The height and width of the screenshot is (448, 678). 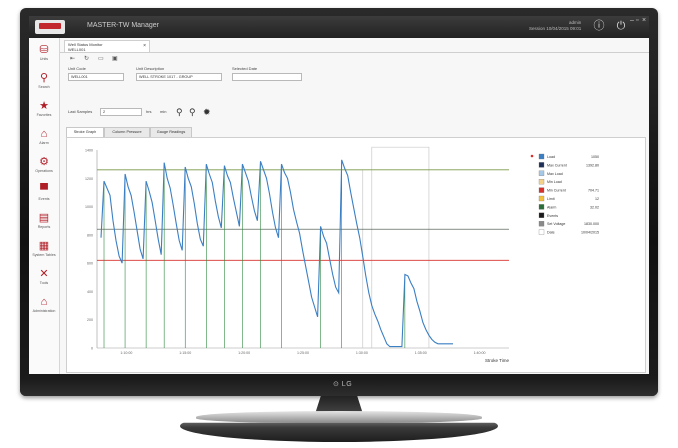 I want to click on legend-label: Max Load, so click(x=555, y=174).